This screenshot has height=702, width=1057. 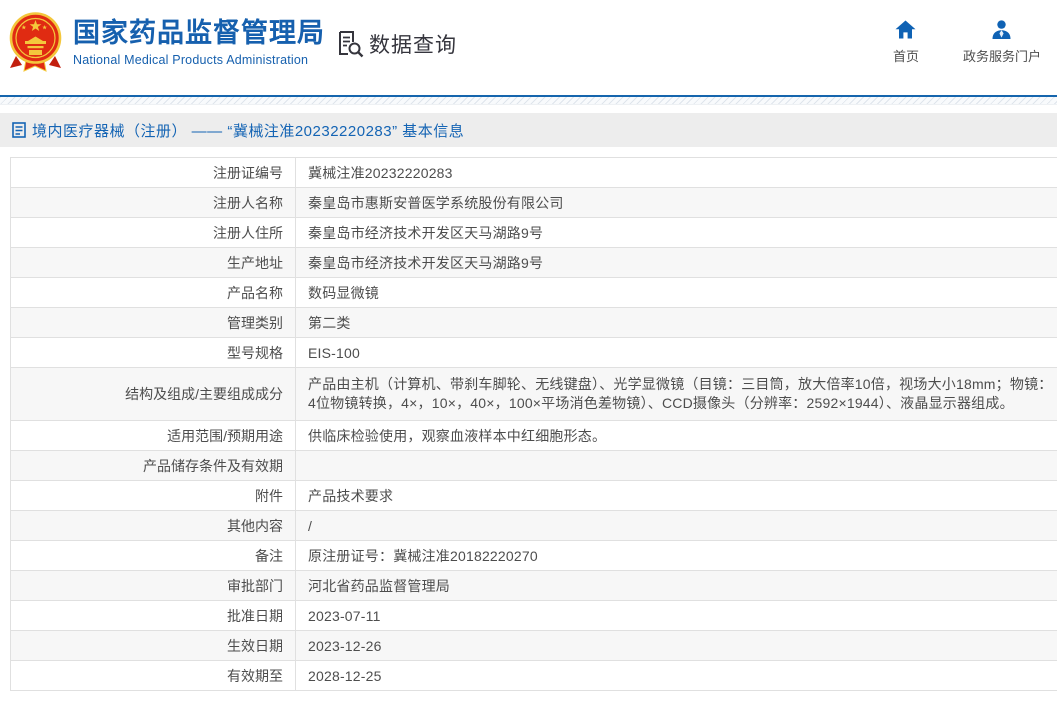 I want to click on table-row: 备注 原注册证号：冀械注准20182220270, so click(x=533, y=555).